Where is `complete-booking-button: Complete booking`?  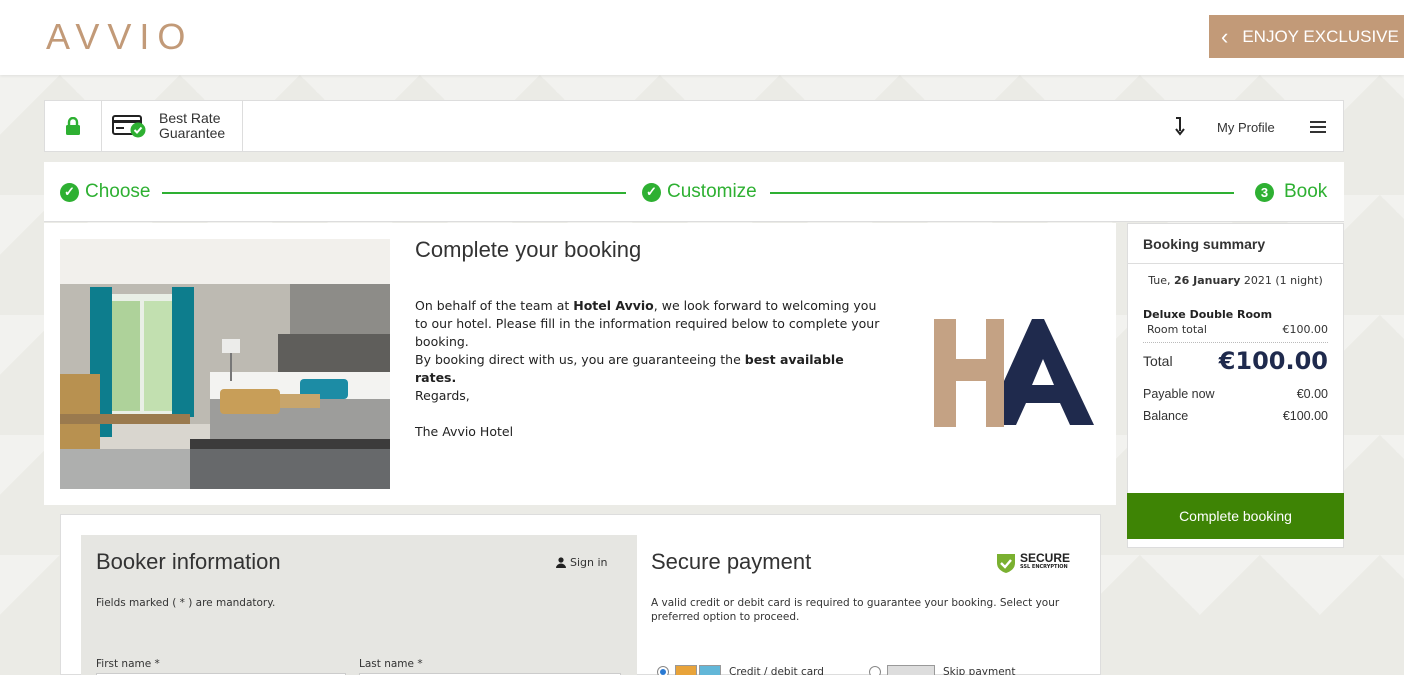 complete-booking-button: Complete booking is located at coordinates (1235, 516).